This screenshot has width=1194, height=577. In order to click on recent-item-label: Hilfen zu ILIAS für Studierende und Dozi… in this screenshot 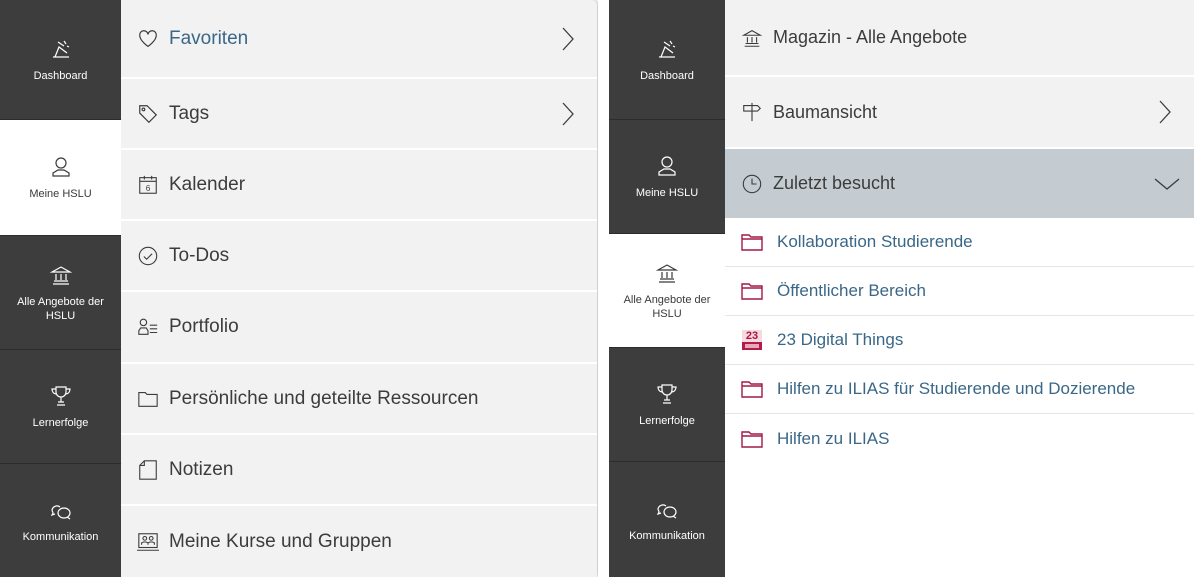, I will do `click(956, 388)`.